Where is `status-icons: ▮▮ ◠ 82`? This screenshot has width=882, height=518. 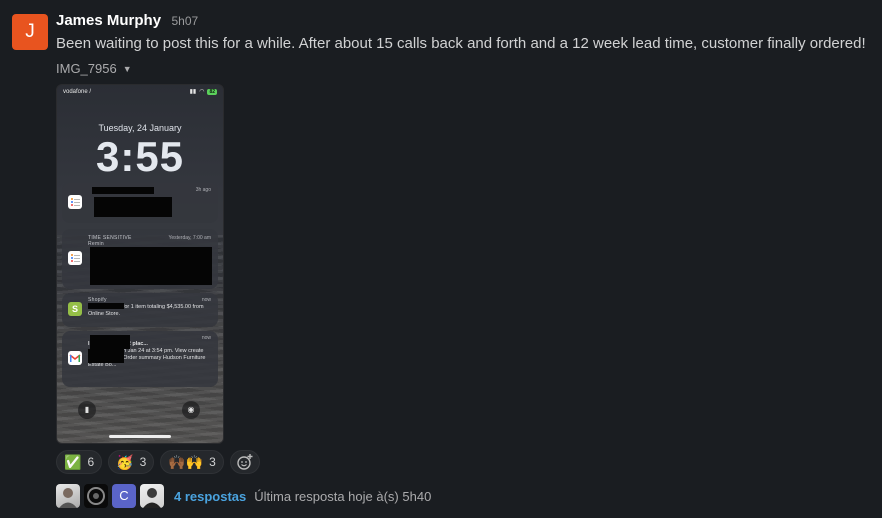 status-icons: ▮▮ ◠ 82 is located at coordinates (203, 91).